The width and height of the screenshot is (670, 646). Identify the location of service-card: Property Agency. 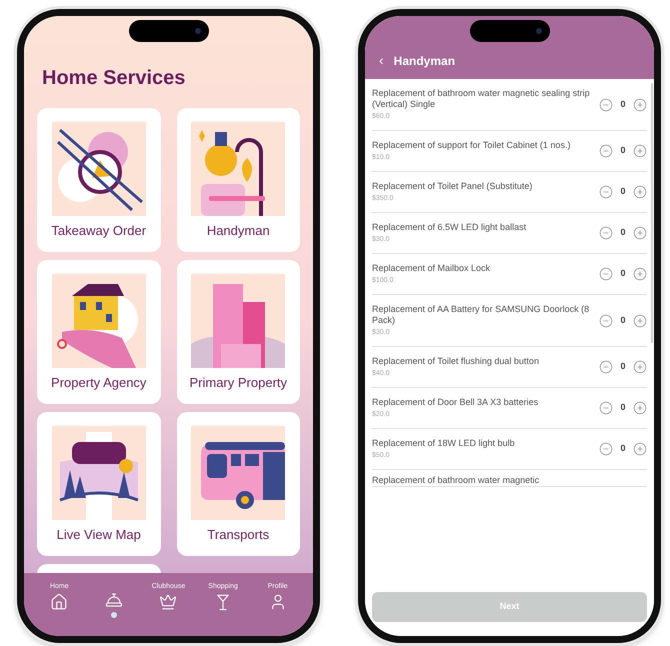
(98, 332).